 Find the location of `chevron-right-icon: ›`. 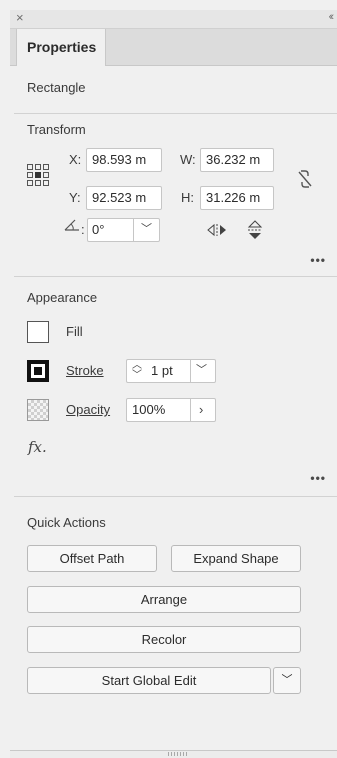

chevron-right-icon: › is located at coordinates (201, 410).